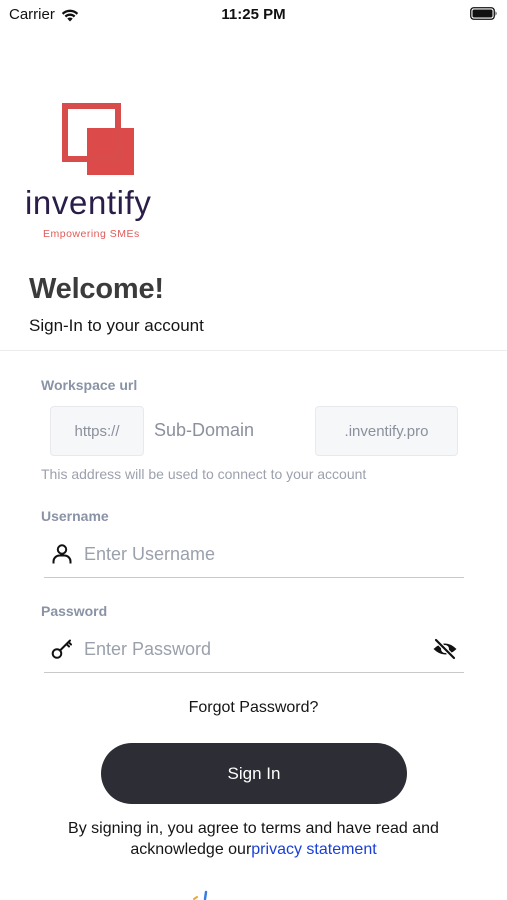  I want to click on password-input, so click(249, 649).